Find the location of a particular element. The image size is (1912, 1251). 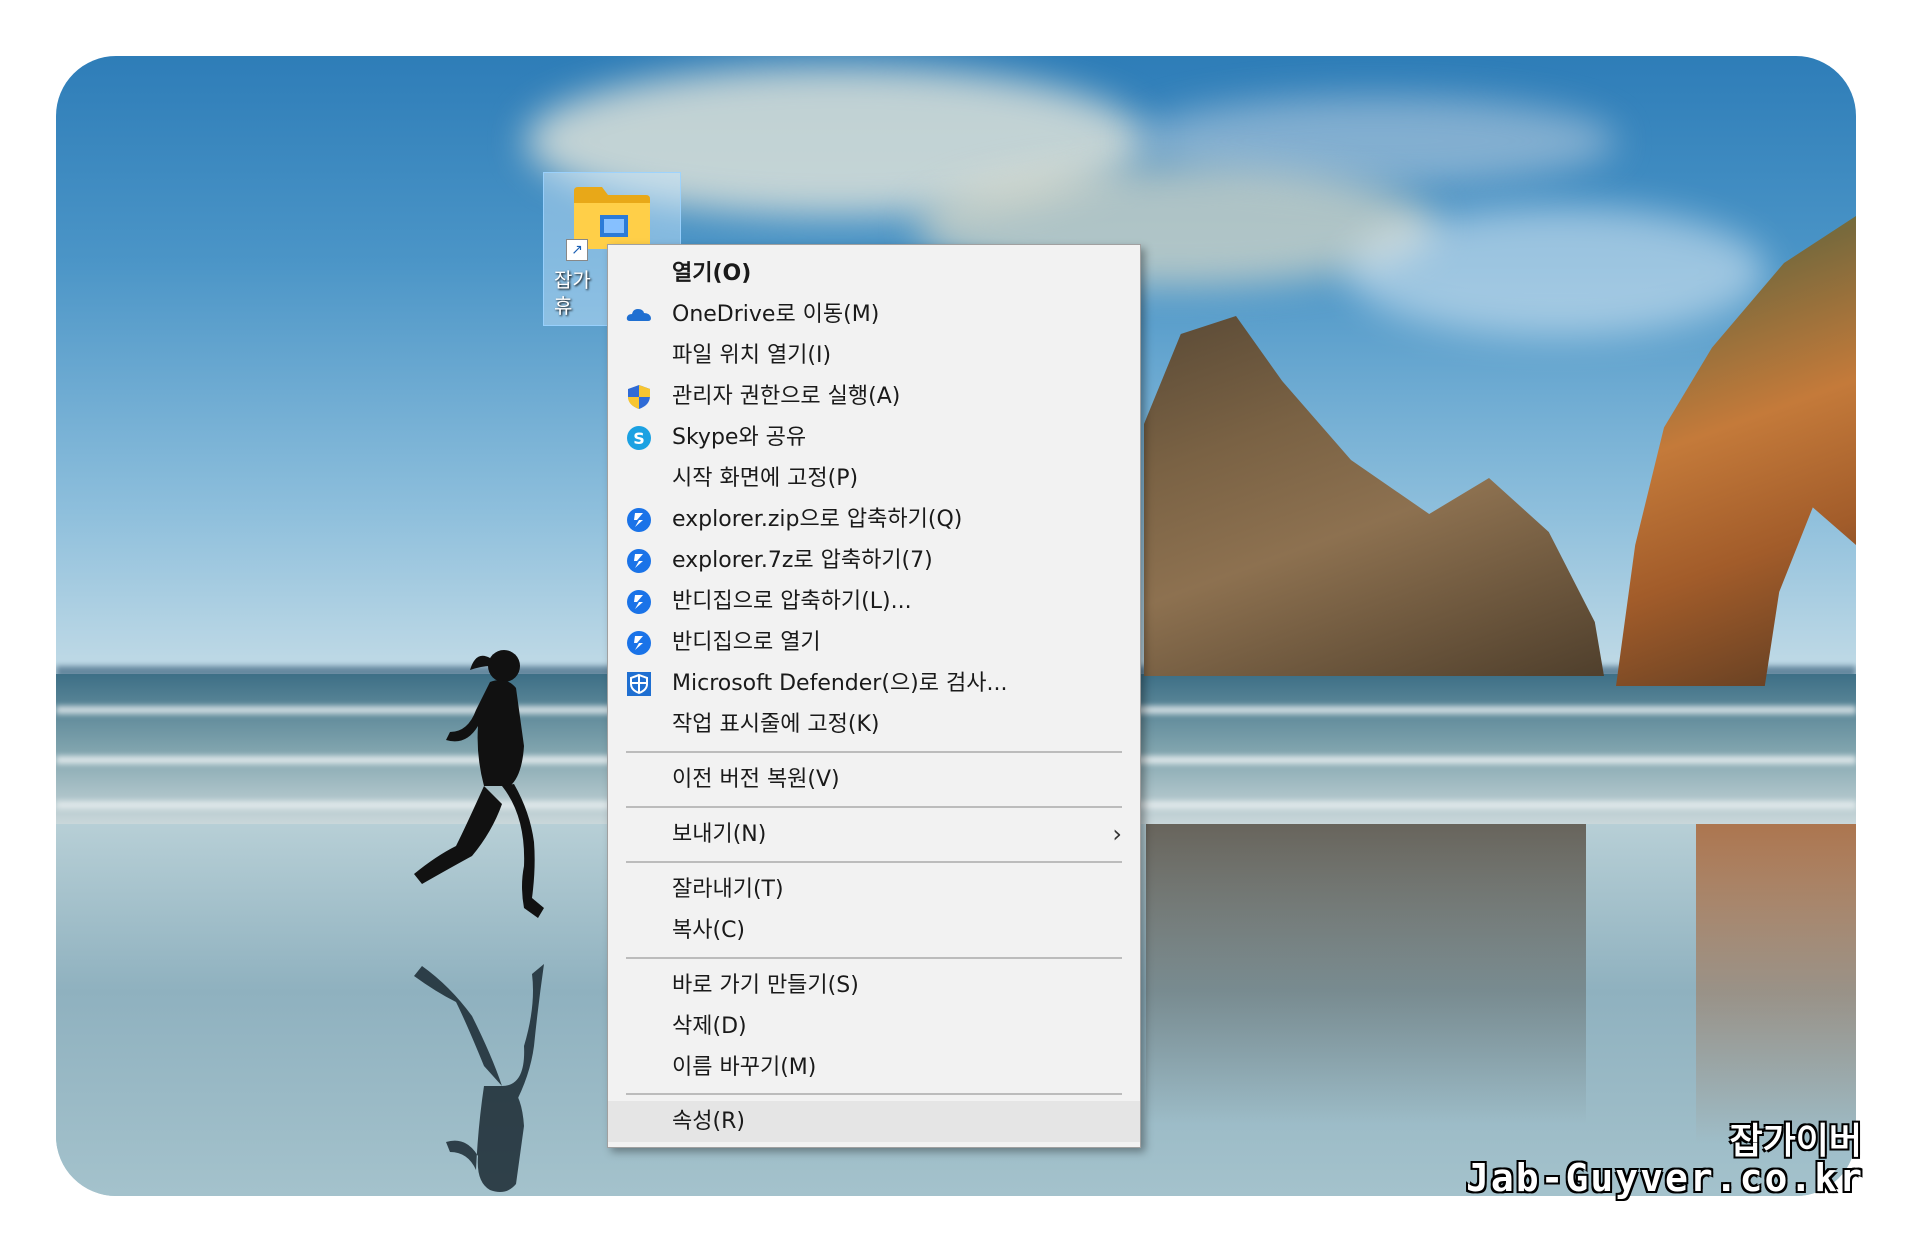

menu-item-label: 속성(R) is located at coordinates (708, 1121).